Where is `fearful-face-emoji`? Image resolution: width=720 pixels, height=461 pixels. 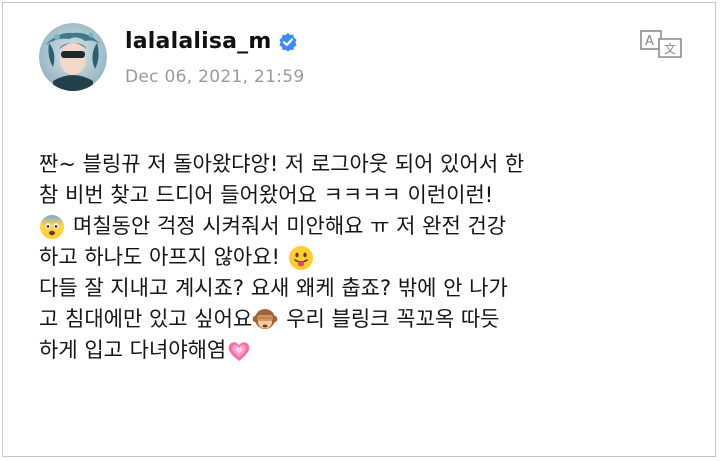
fearful-face-emoji is located at coordinates (52, 227).